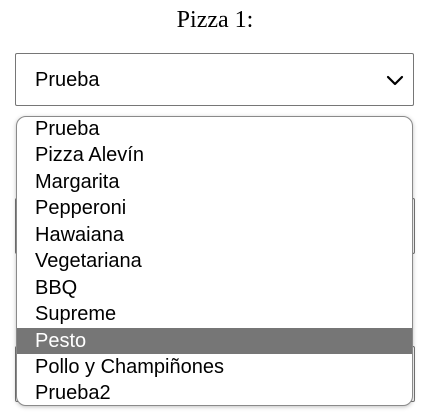 The height and width of the screenshot is (418, 430). I want to click on option-supreme: Supreme, so click(214, 314).